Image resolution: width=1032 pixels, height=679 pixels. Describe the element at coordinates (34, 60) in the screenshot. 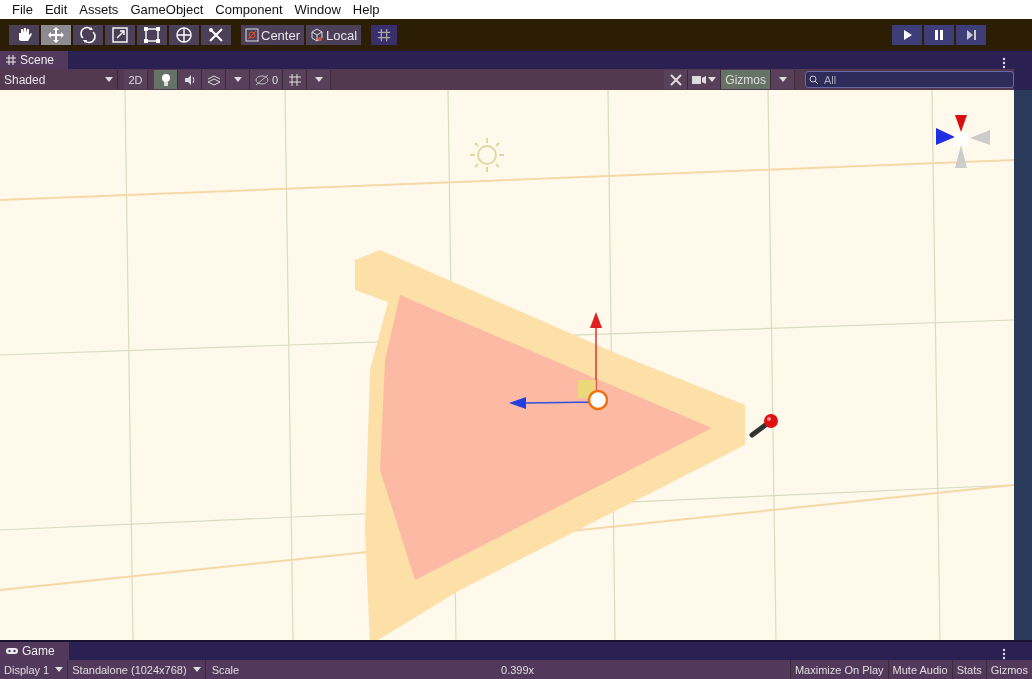

I see `scene-tab: Scene` at that location.